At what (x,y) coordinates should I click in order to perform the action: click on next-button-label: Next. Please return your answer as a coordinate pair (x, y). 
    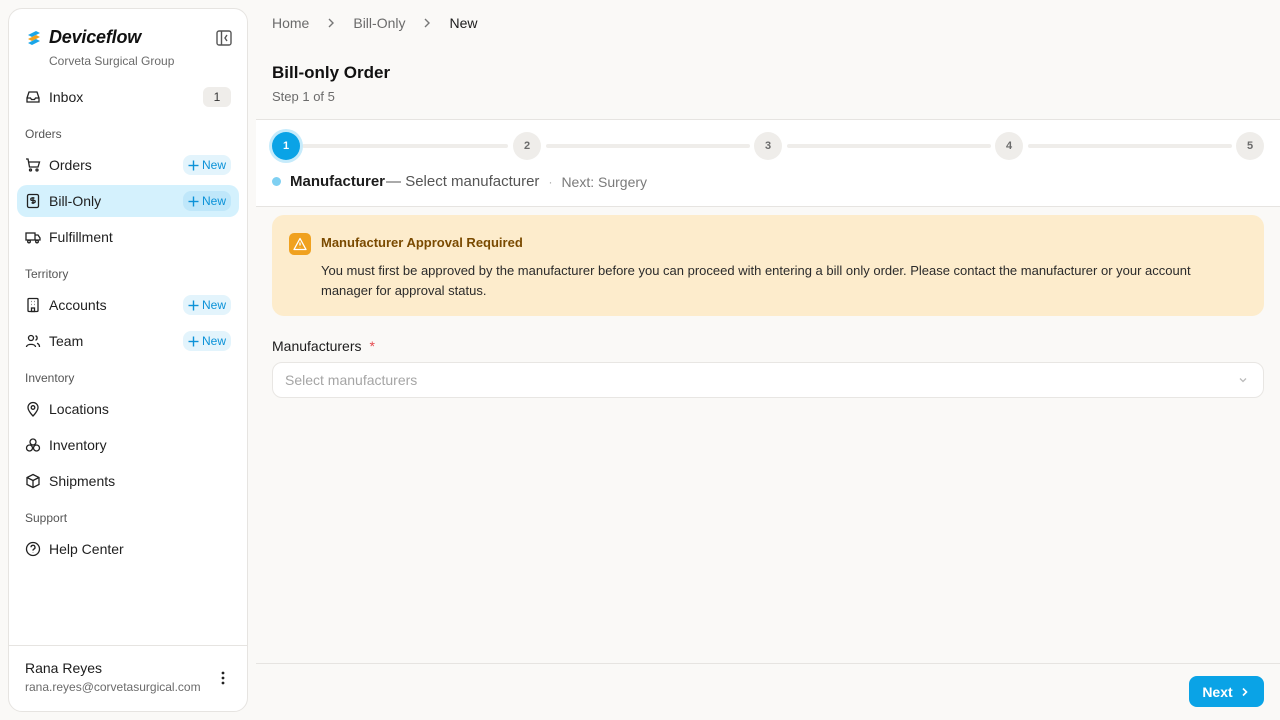
    Looking at the image, I should click on (1217, 691).